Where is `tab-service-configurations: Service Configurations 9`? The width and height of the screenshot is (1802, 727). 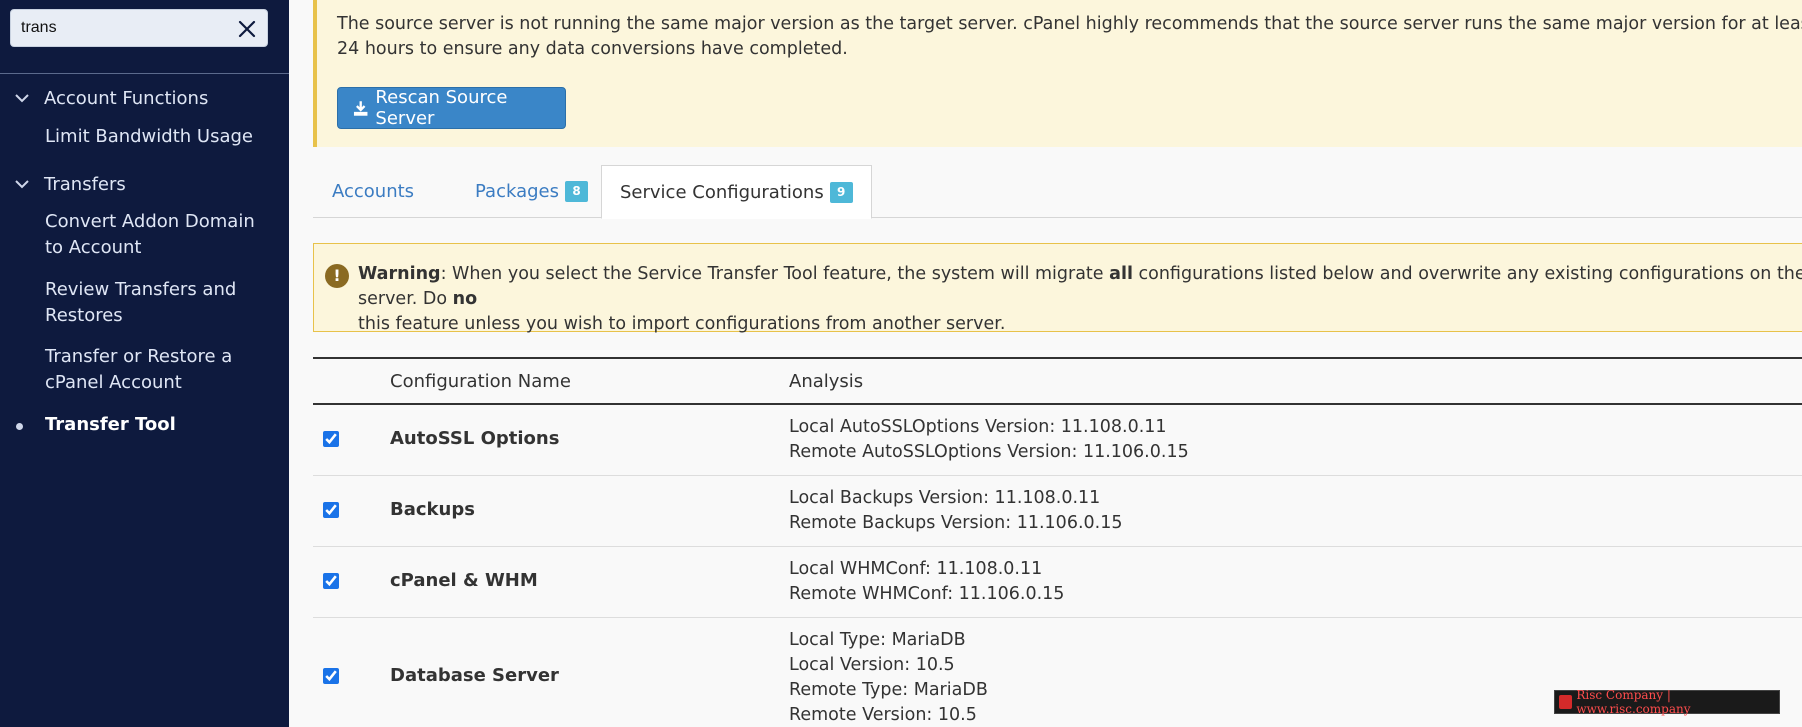
tab-service-configurations: Service Configurations 9 is located at coordinates (736, 192).